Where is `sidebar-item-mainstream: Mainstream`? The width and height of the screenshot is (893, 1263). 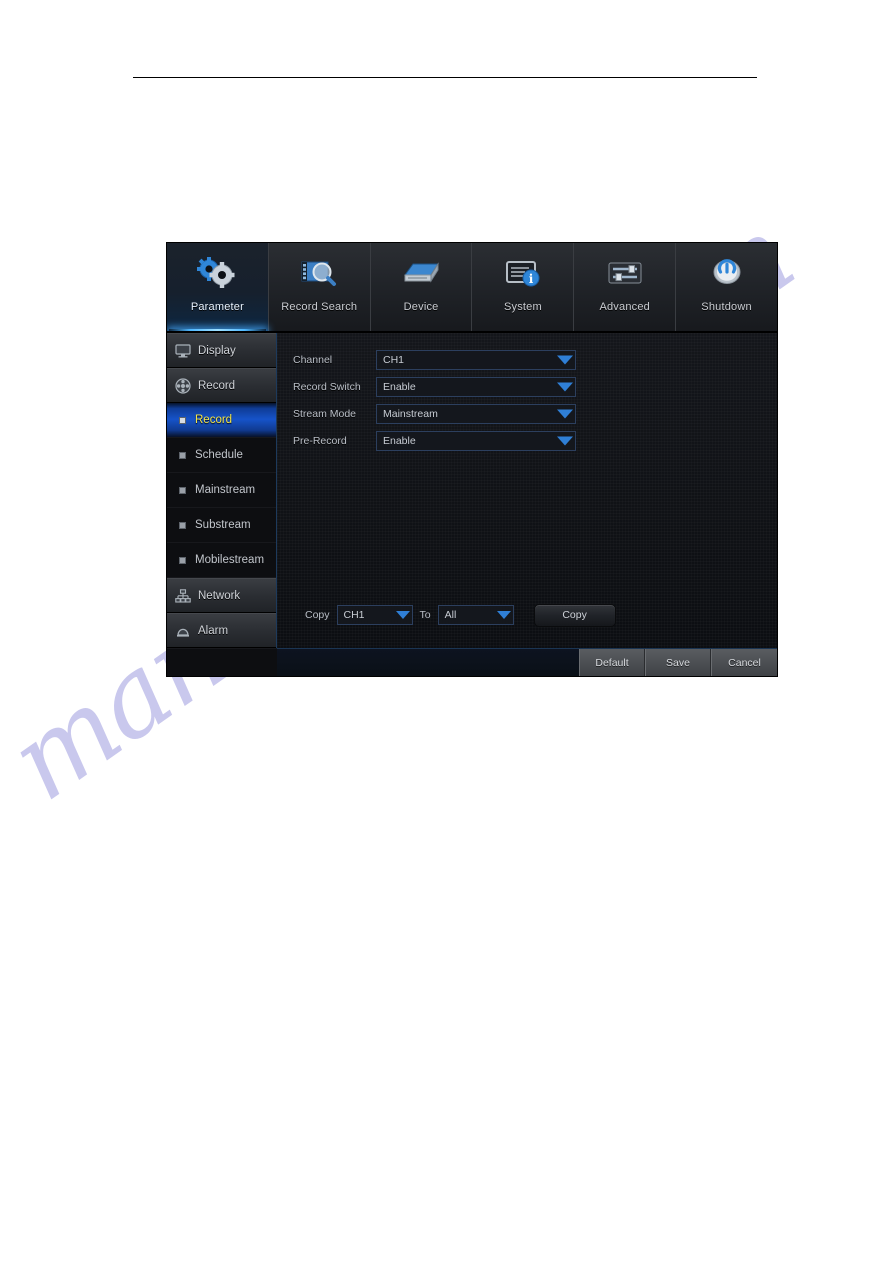 sidebar-item-mainstream: Mainstream is located at coordinates (221, 490).